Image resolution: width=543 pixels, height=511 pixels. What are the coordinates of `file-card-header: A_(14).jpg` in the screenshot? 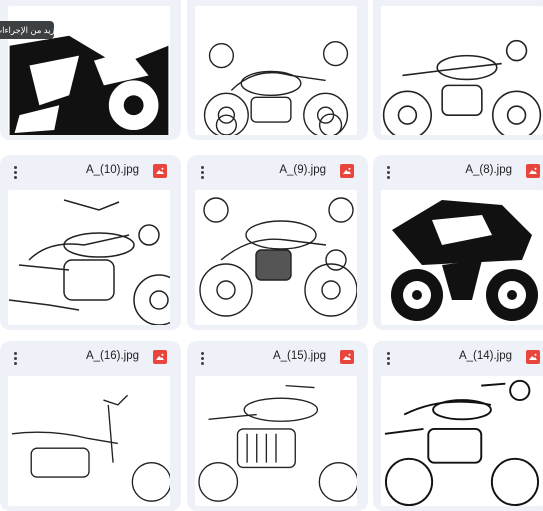 It's located at (458, 358).